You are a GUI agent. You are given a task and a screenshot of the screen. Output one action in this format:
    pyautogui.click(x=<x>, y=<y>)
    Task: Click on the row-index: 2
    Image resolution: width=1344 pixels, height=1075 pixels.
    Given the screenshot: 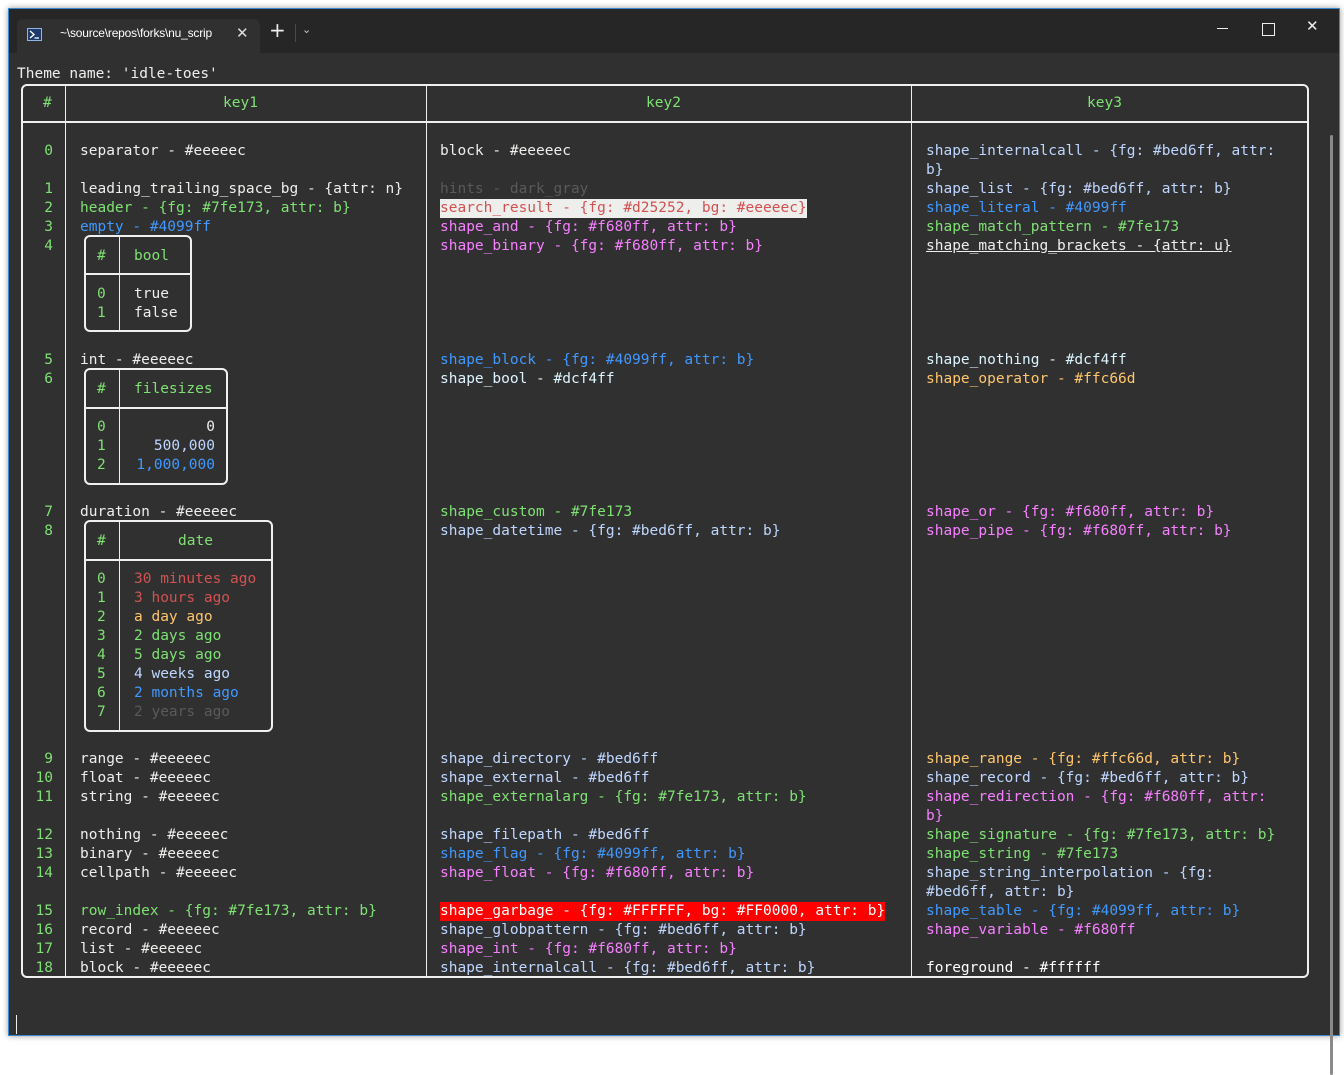 What is the action you would take?
    pyautogui.click(x=48, y=208)
    